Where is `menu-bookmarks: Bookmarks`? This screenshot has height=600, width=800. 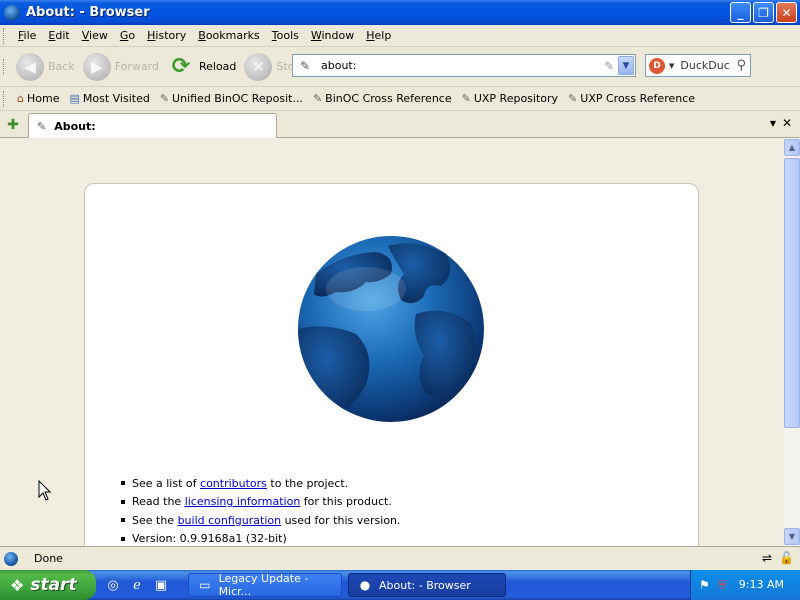 menu-bookmarks: Bookmarks is located at coordinates (228, 35).